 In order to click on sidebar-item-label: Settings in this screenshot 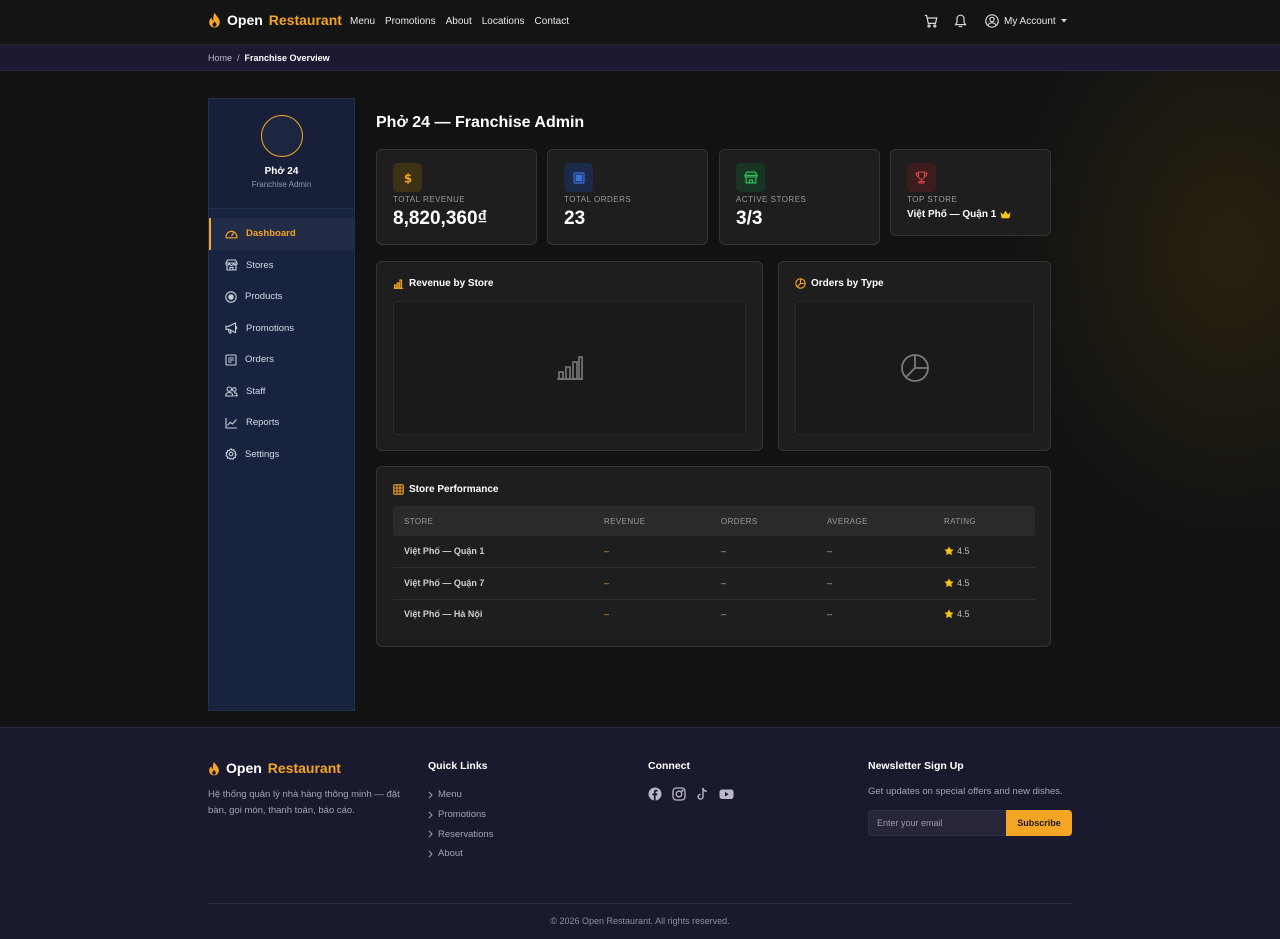, I will do `click(262, 454)`.